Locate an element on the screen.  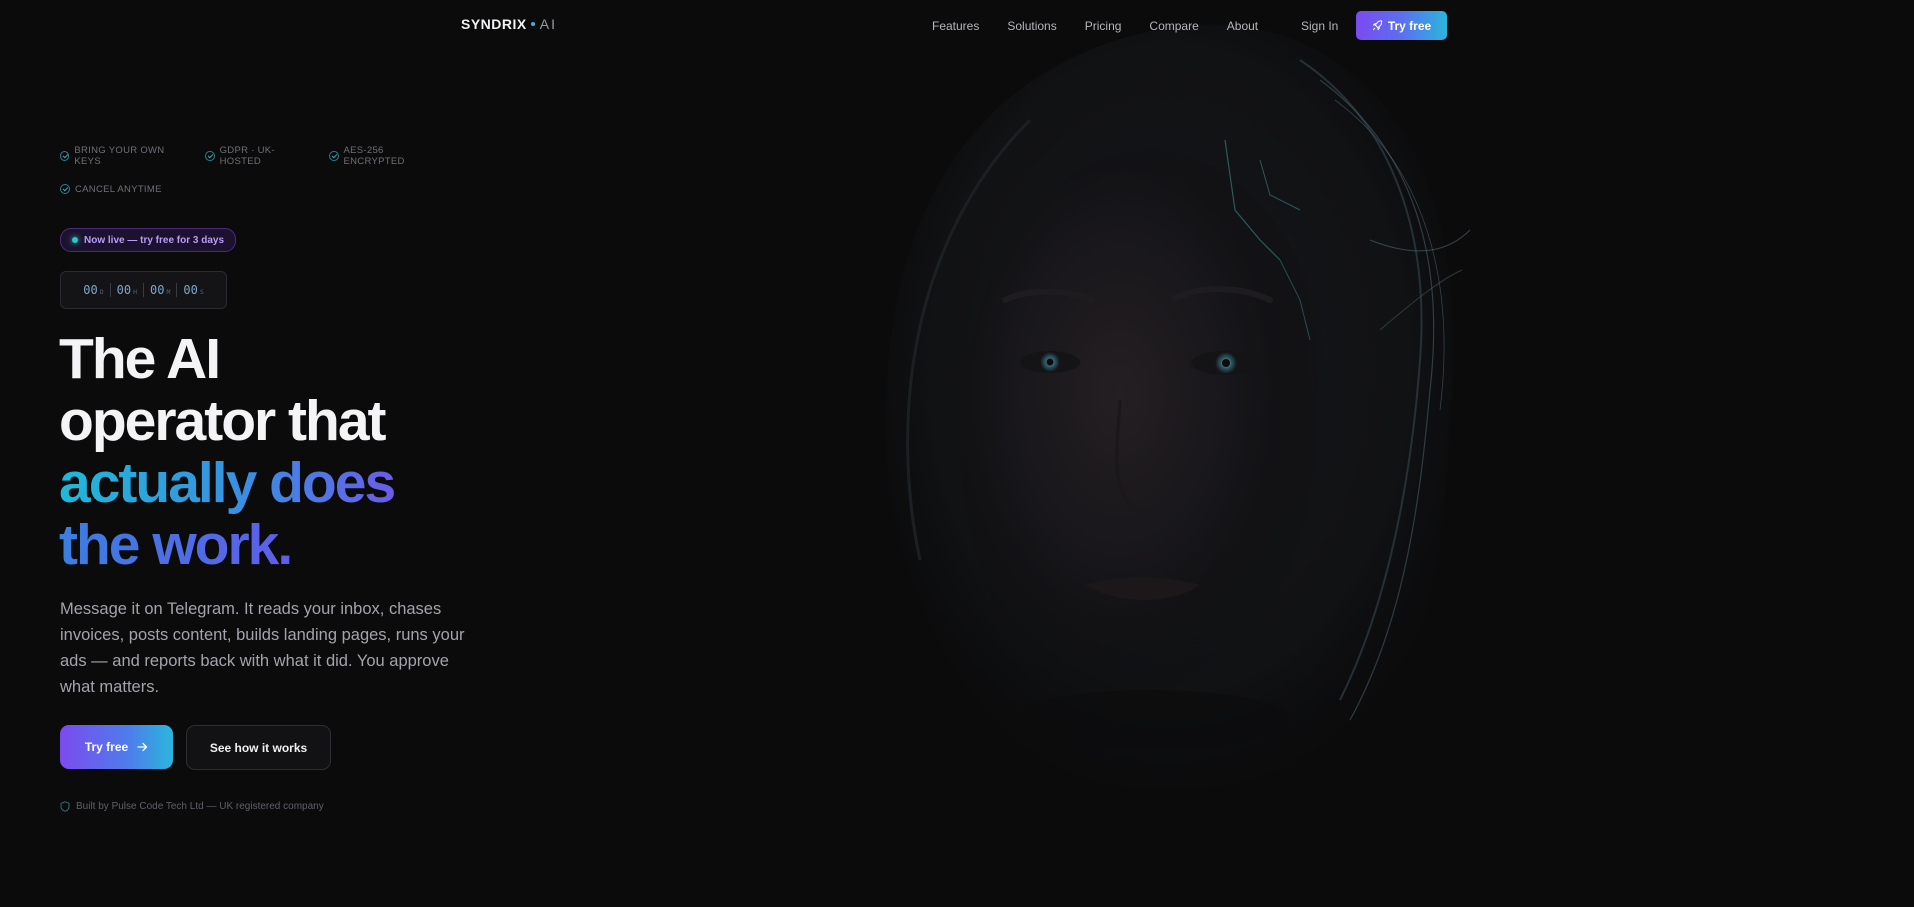
trust-badge: CANCEL ANYTIME is located at coordinates (111, 189).